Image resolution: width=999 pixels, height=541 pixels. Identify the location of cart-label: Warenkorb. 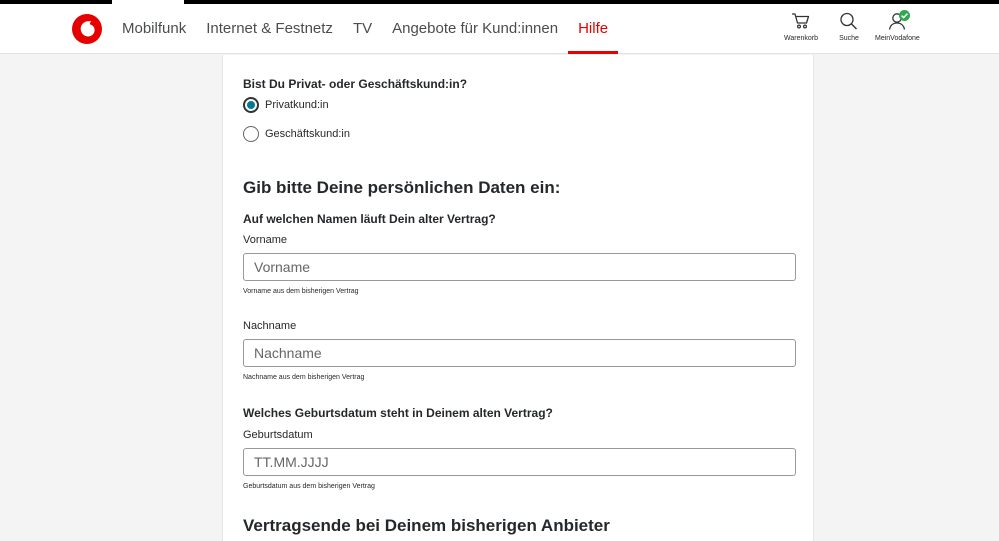
(801, 38).